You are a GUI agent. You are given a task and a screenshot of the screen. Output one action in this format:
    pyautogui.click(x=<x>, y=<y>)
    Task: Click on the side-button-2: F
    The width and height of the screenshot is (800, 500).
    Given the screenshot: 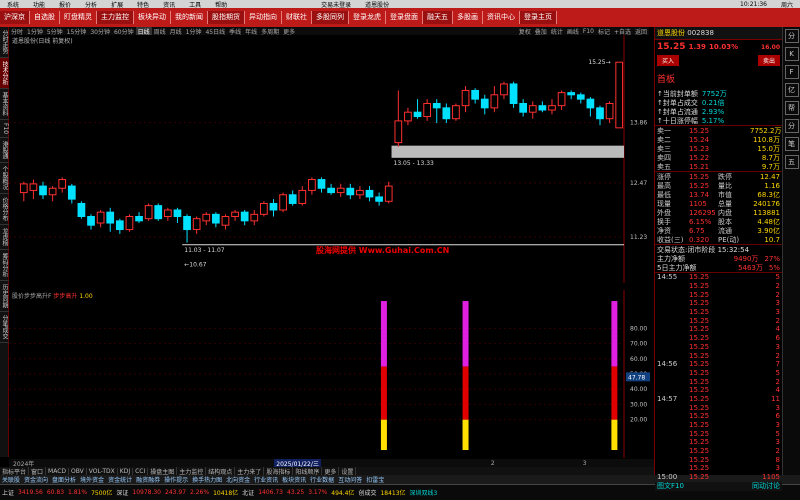 What is the action you would take?
    pyautogui.click(x=791, y=72)
    